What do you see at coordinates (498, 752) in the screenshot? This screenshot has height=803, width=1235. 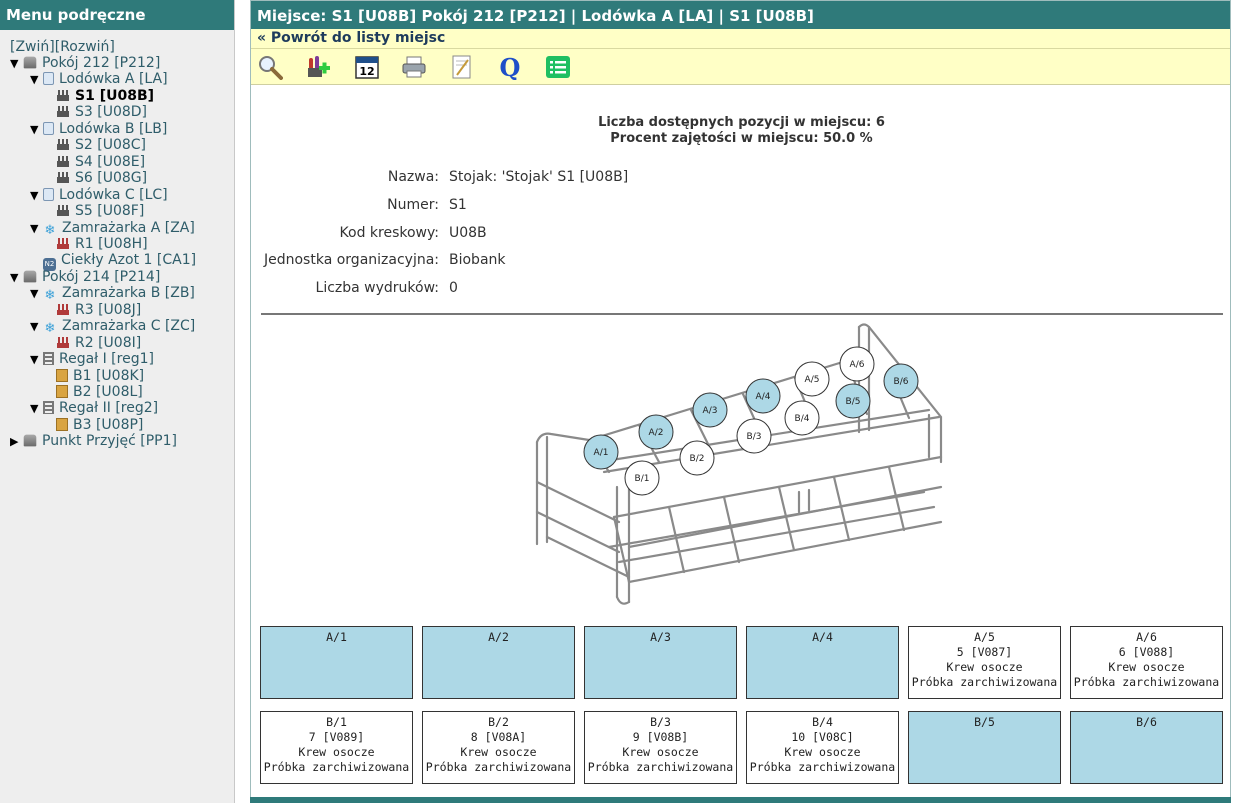 I see `sample-type-text: Krew osocze` at bounding box center [498, 752].